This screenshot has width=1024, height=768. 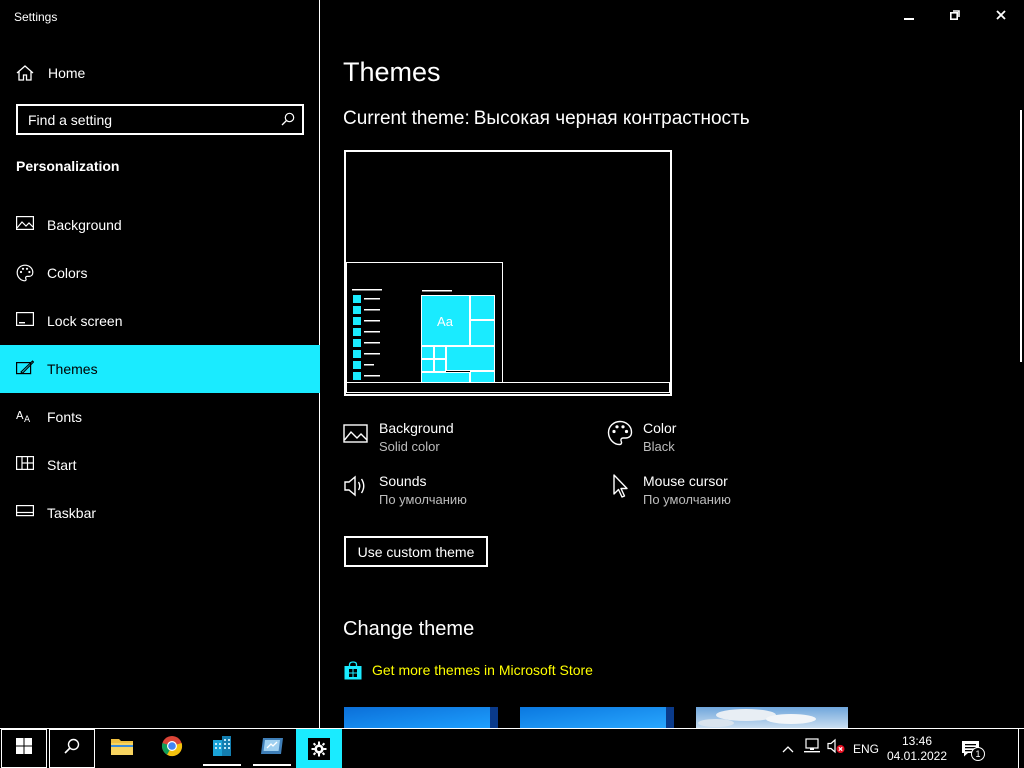 I want to click on language-label: ENG, so click(x=865, y=748).